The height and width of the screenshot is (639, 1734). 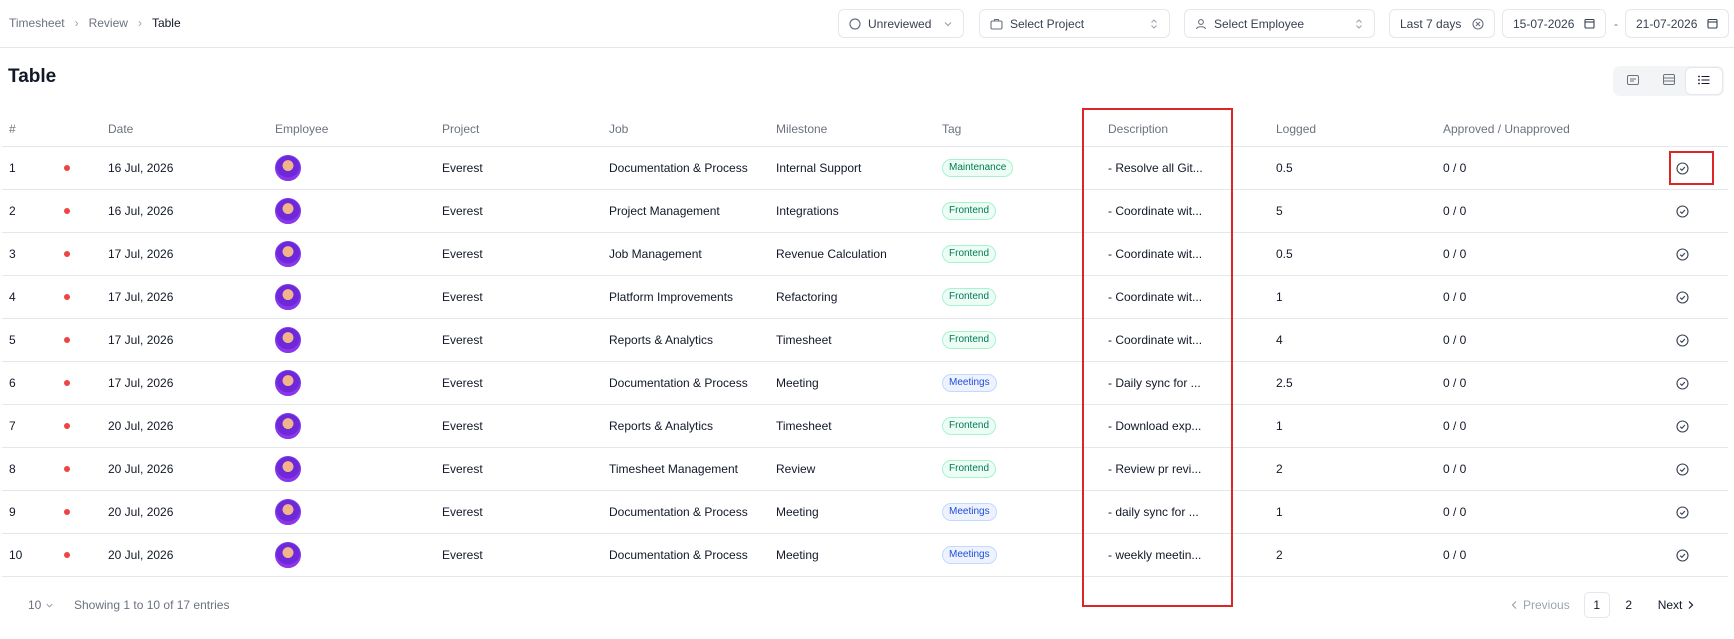 What do you see at coordinates (1431, 23) in the screenshot?
I see `date-range-preset-label: Last 7 days` at bounding box center [1431, 23].